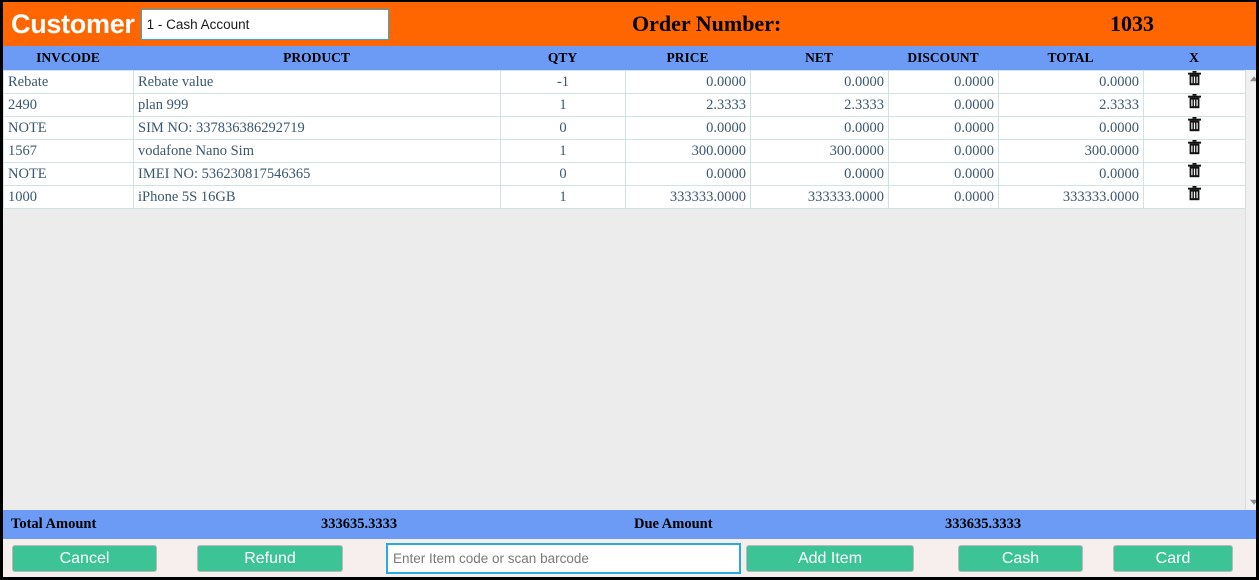  What do you see at coordinates (819, 197) in the screenshot?
I see `cell-net: 333333.0000` at bounding box center [819, 197].